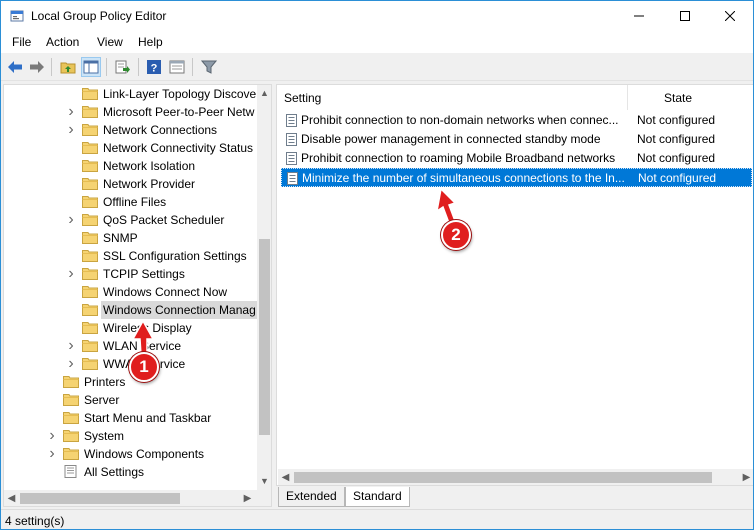 Image resolution: width=754 pixels, height=530 pixels. What do you see at coordinates (105, 382) in the screenshot?
I see `tree-item-label: Printers` at bounding box center [105, 382].